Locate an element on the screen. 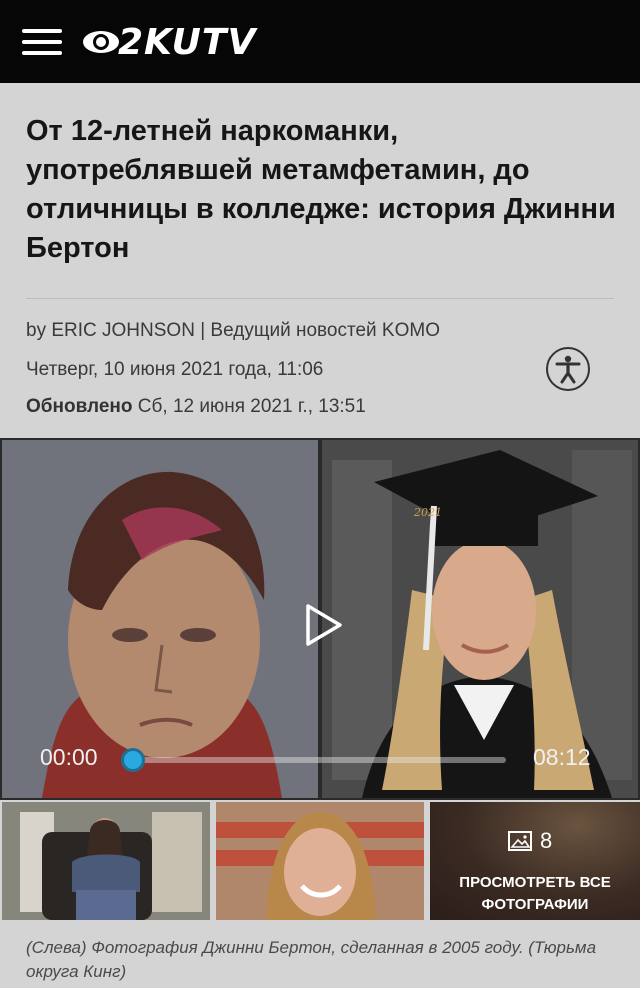 The height and width of the screenshot is (988, 640). cbs-eye-icon is located at coordinates (101, 42).